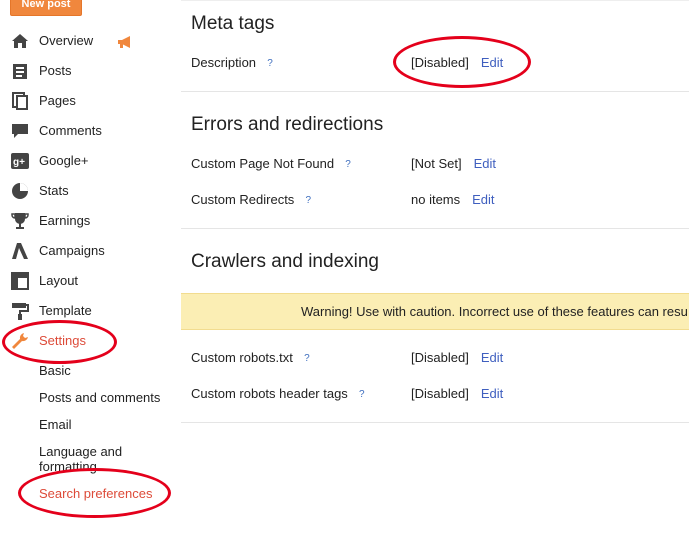 This screenshot has height=538, width=689. I want to click on sidebar-item-label: Campaigns, so click(72, 250).